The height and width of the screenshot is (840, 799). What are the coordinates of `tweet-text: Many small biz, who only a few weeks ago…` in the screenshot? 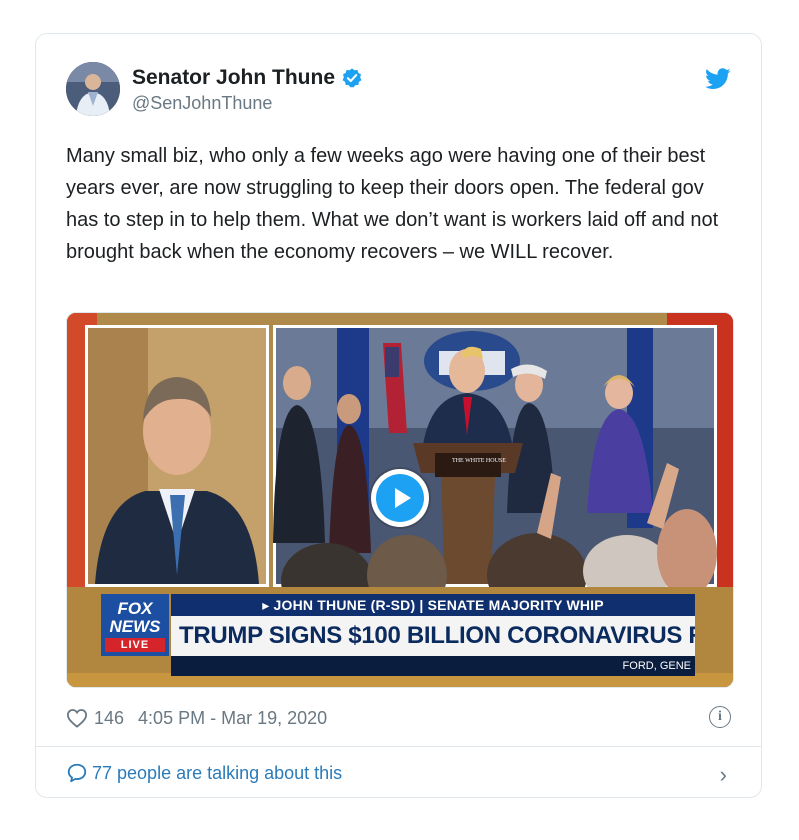 It's located at (392, 204).